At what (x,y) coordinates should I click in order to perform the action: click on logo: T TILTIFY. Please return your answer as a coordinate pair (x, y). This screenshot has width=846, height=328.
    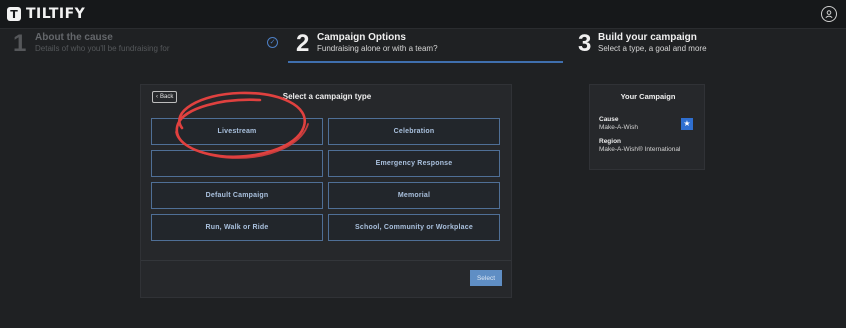
    Looking at the image, I should click on (46, 14).